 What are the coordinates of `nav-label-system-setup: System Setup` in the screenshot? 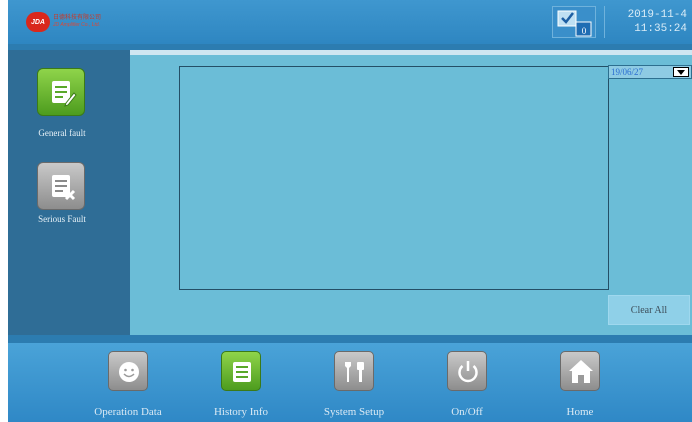 It's located at (354, 412).